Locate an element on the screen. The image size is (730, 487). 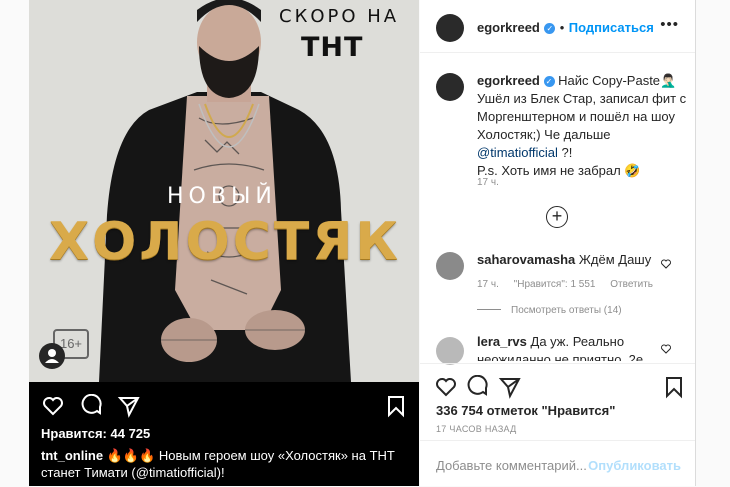
load-more-comments-icon: + is located at coordinates (557, 217).